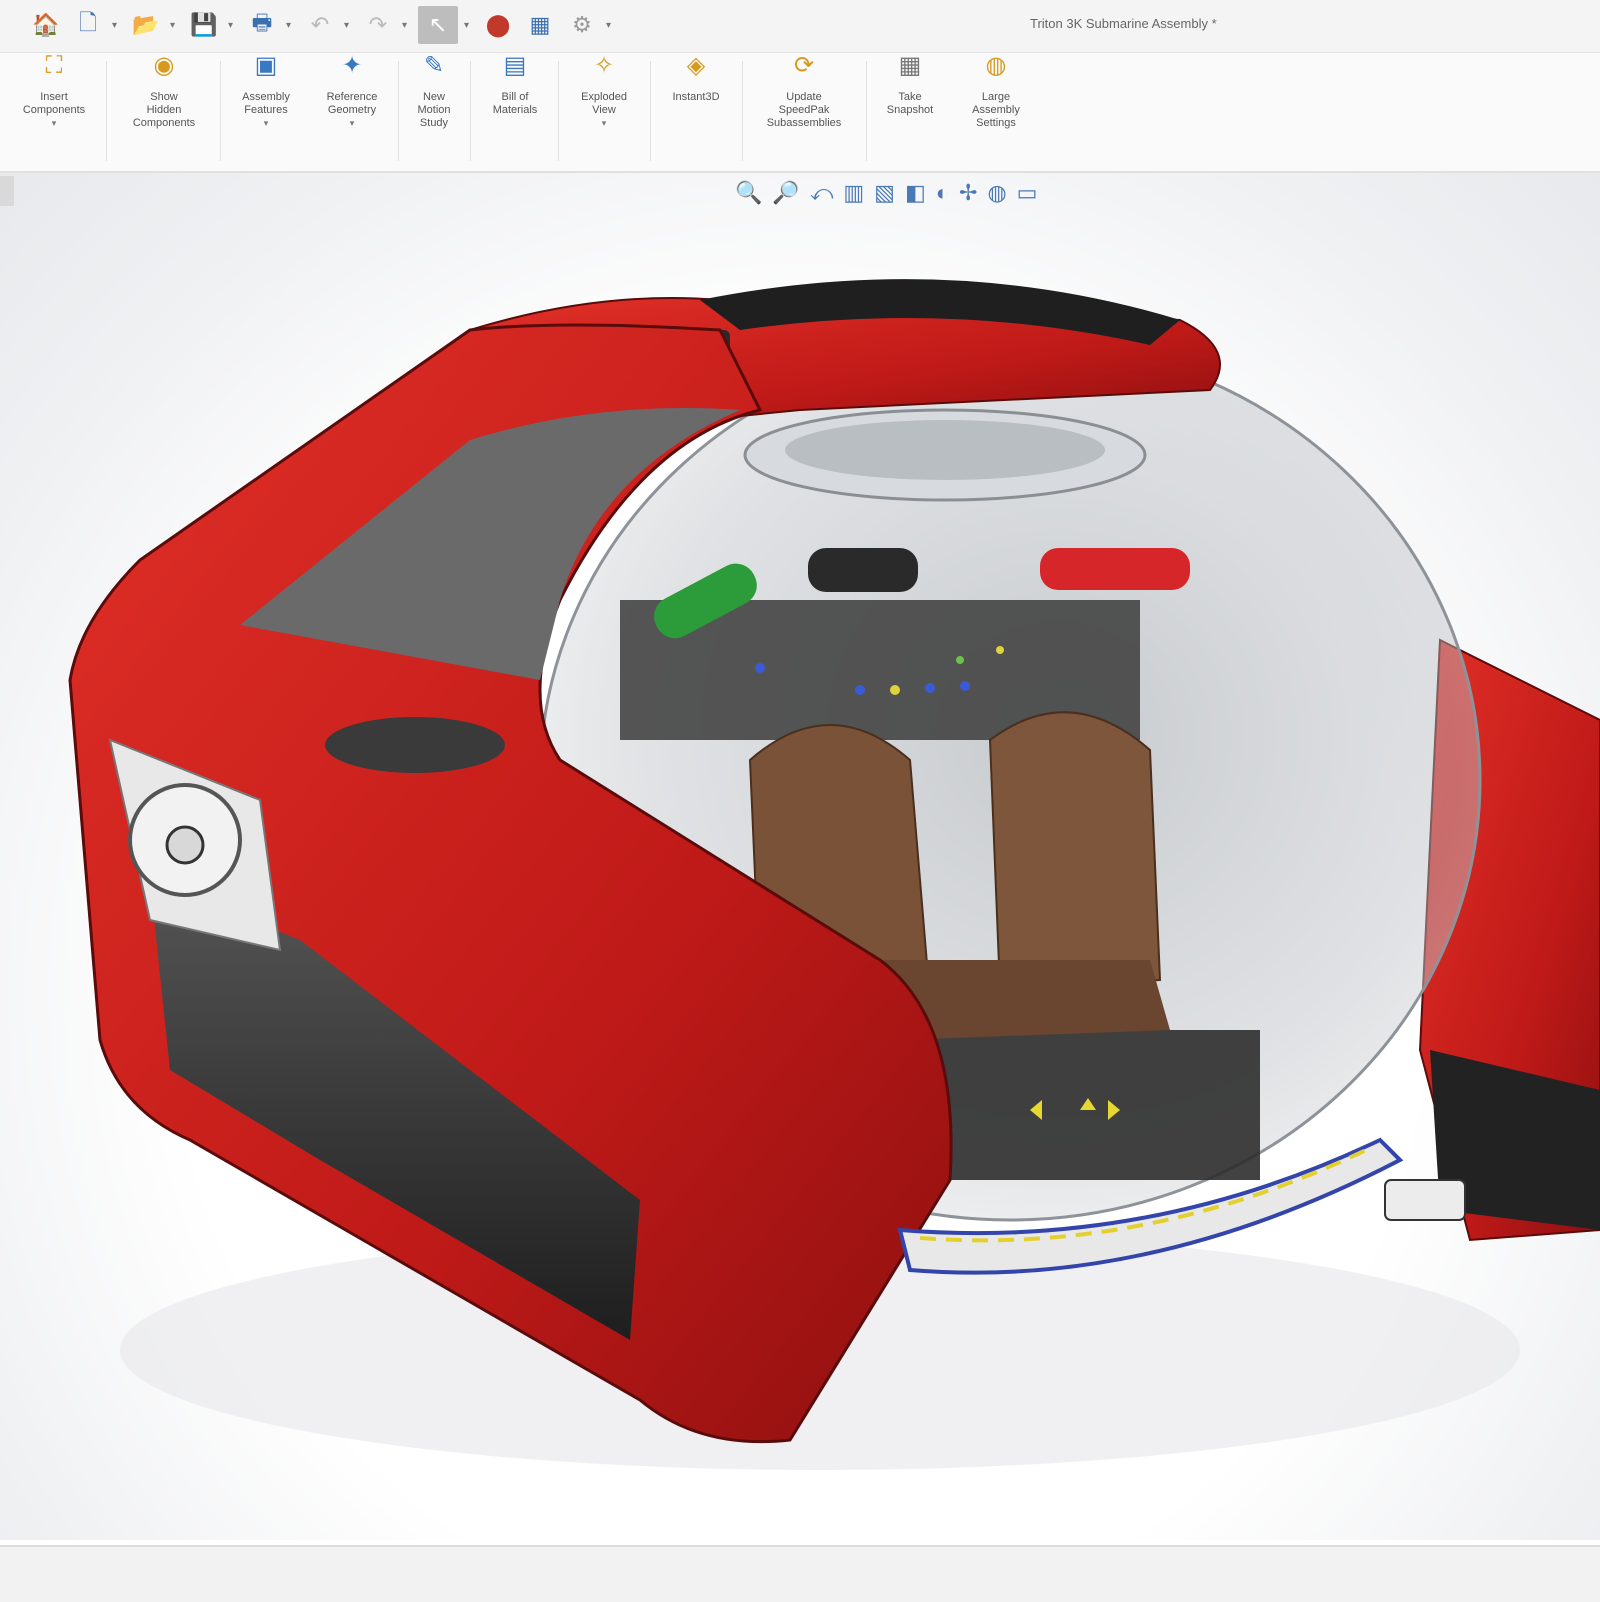 The height and width of the screenshot is (1602, 1600). I want to click on bill-of-materials-icon: ▤, so click(515, 65).